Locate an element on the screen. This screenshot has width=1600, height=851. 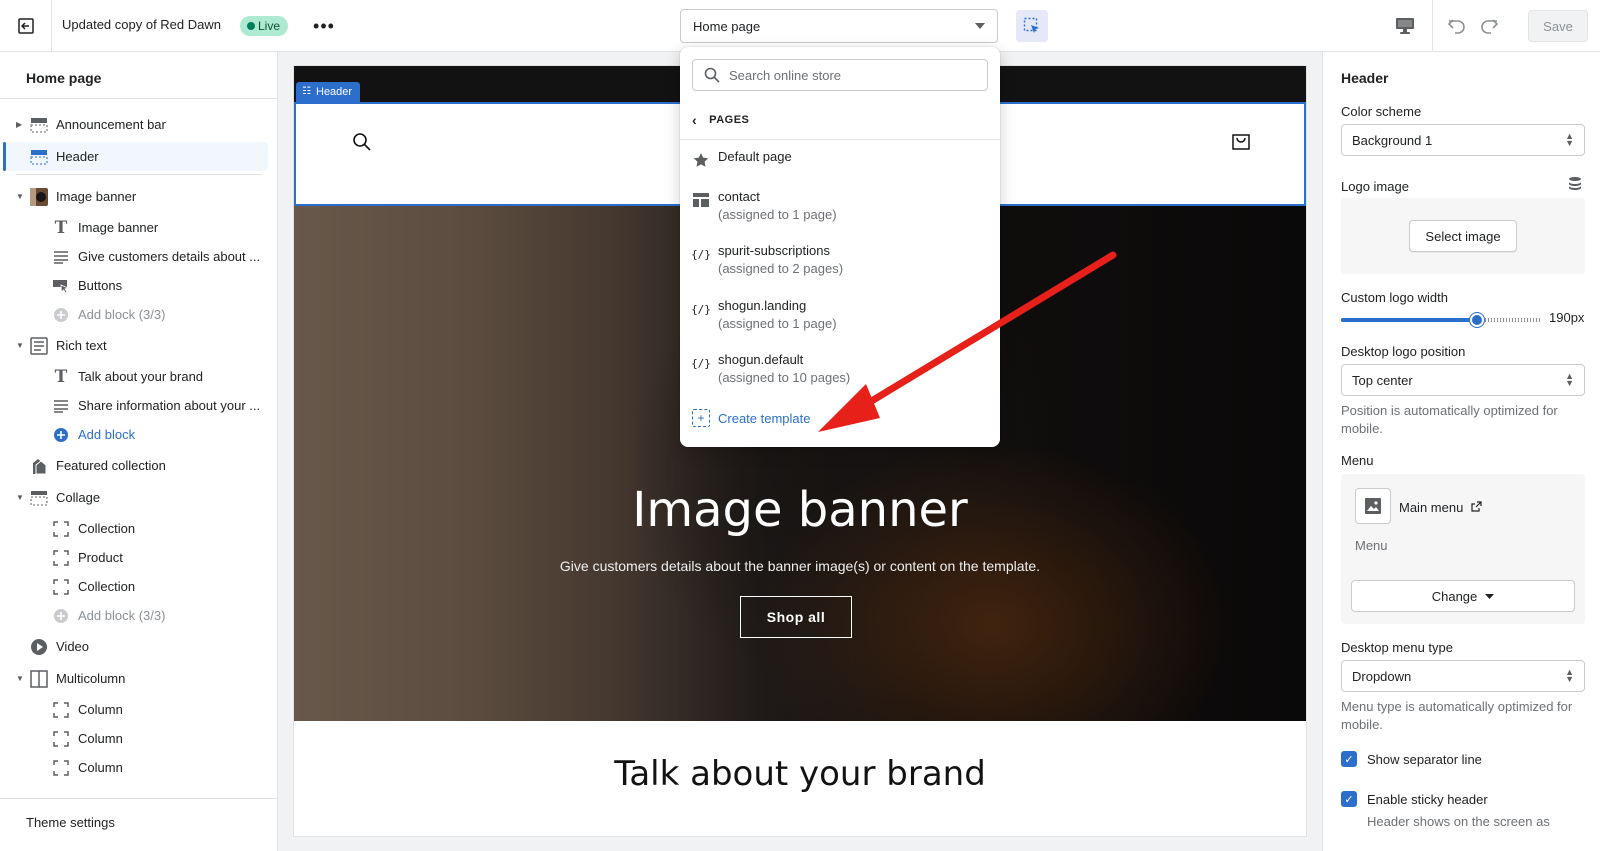
menu-picker: Main menu Menu Change is located at coordinates (1463, 549).